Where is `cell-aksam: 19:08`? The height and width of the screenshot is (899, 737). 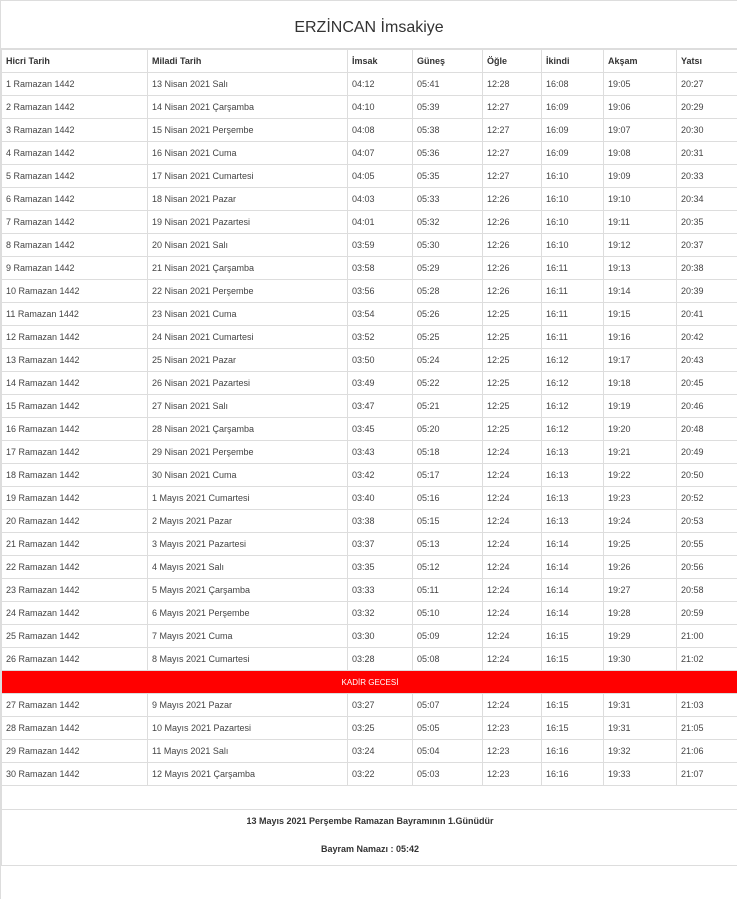 cell-aksam: 19:08 is located at coordinates (640, 153).